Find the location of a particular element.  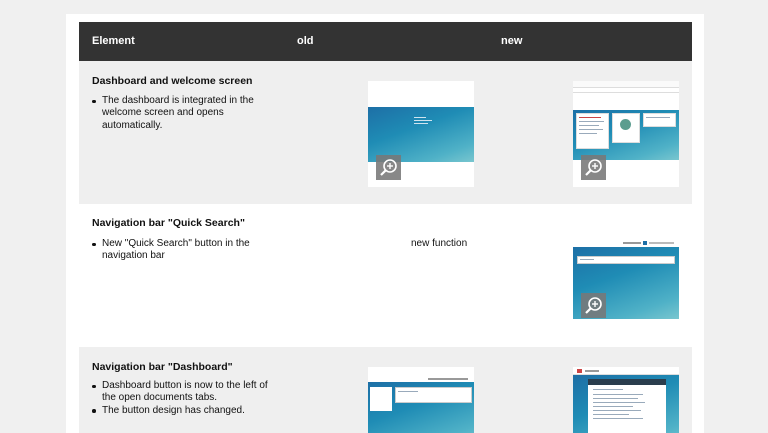

list-item: The button design has changed. is located at coordinates (184, 411).